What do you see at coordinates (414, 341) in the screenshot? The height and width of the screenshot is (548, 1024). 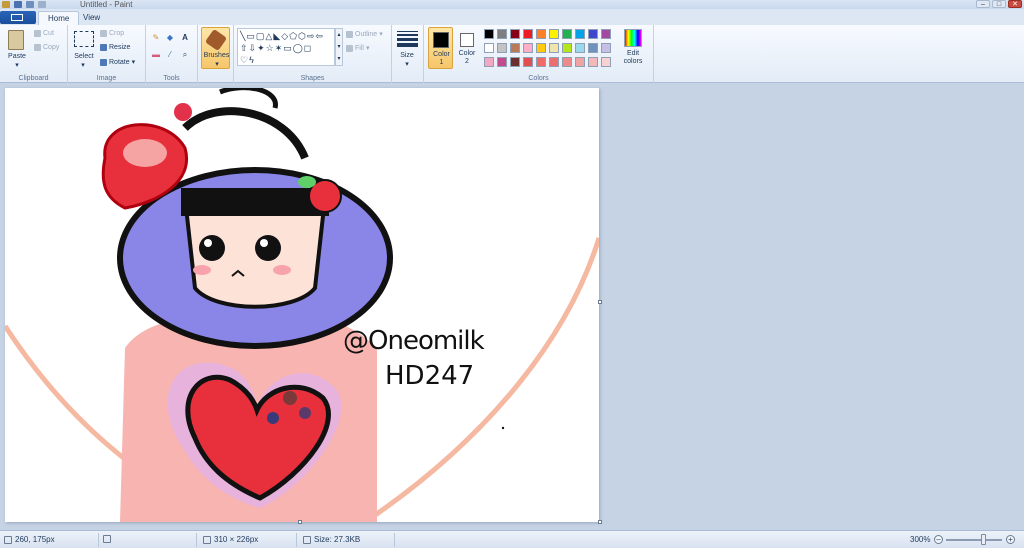 I see `watermark-handle: @Oneomilk` at bounding box center [414, 341].